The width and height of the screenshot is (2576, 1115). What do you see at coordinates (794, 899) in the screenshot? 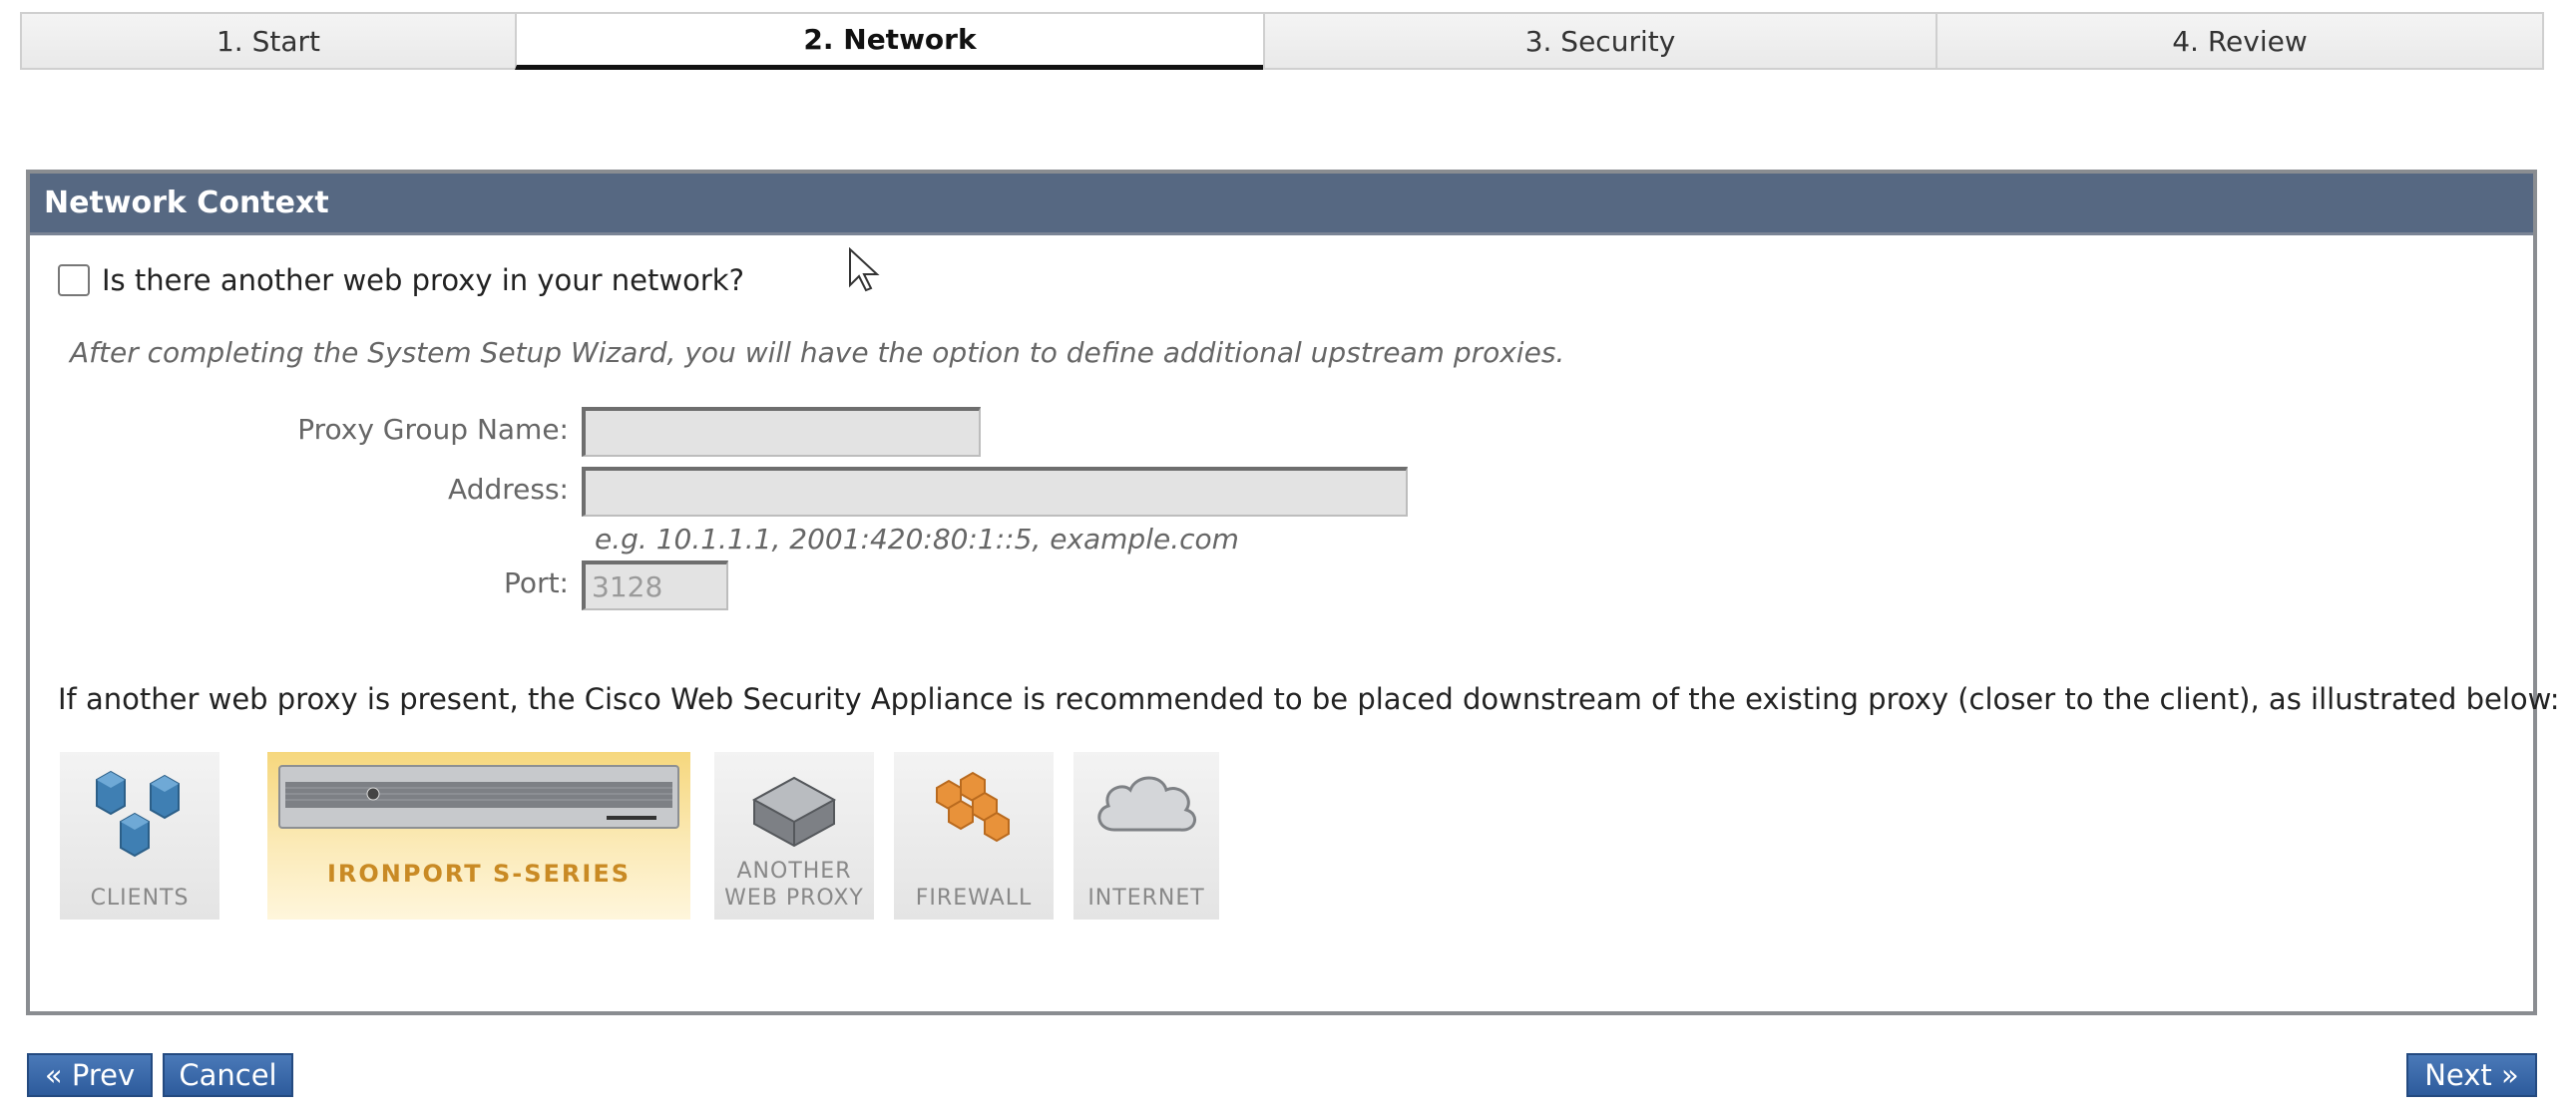
I see `another-web-proxy-caption-line2: WEB PROXY` at bounding box center [794, 899].